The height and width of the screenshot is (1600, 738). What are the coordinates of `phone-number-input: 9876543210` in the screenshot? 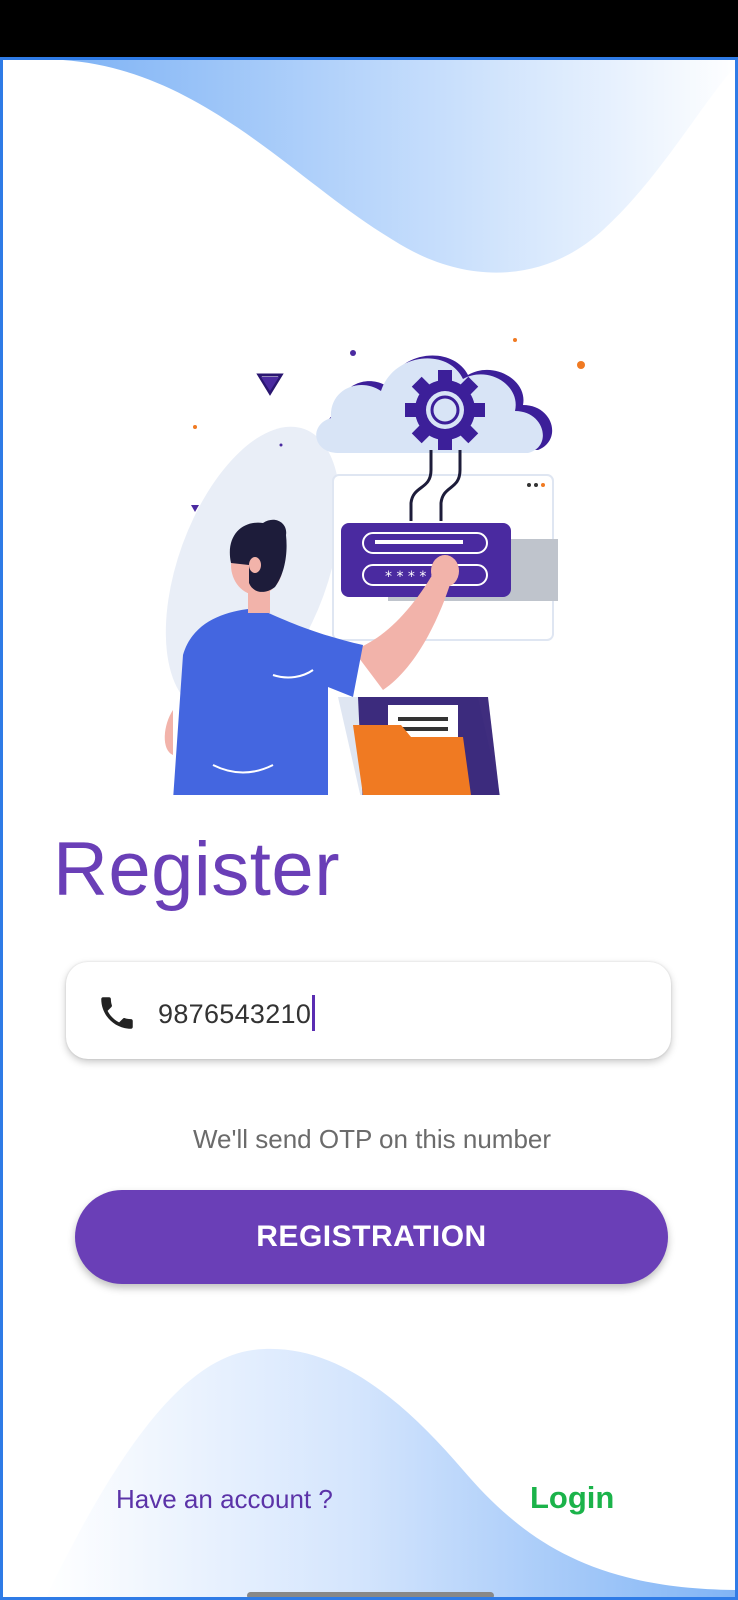 It's located at (237, 1013).